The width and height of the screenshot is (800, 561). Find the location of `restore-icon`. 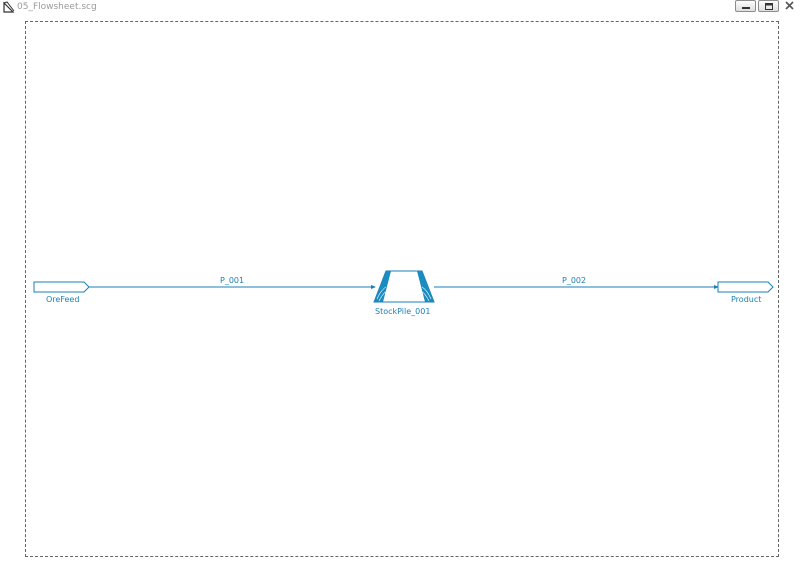

restore-icon is located at coordinates (769, 6).